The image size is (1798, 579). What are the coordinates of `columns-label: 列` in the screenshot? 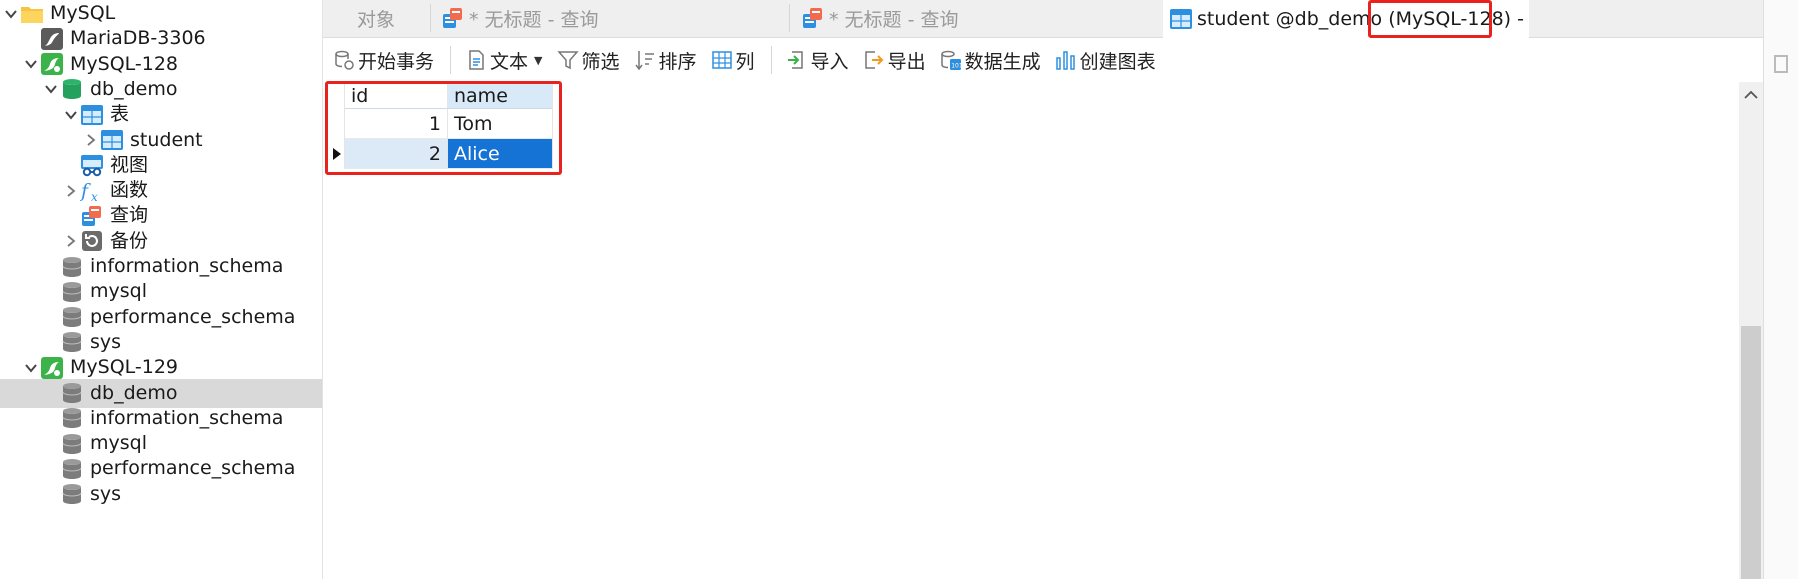 It's located at (745, 61).